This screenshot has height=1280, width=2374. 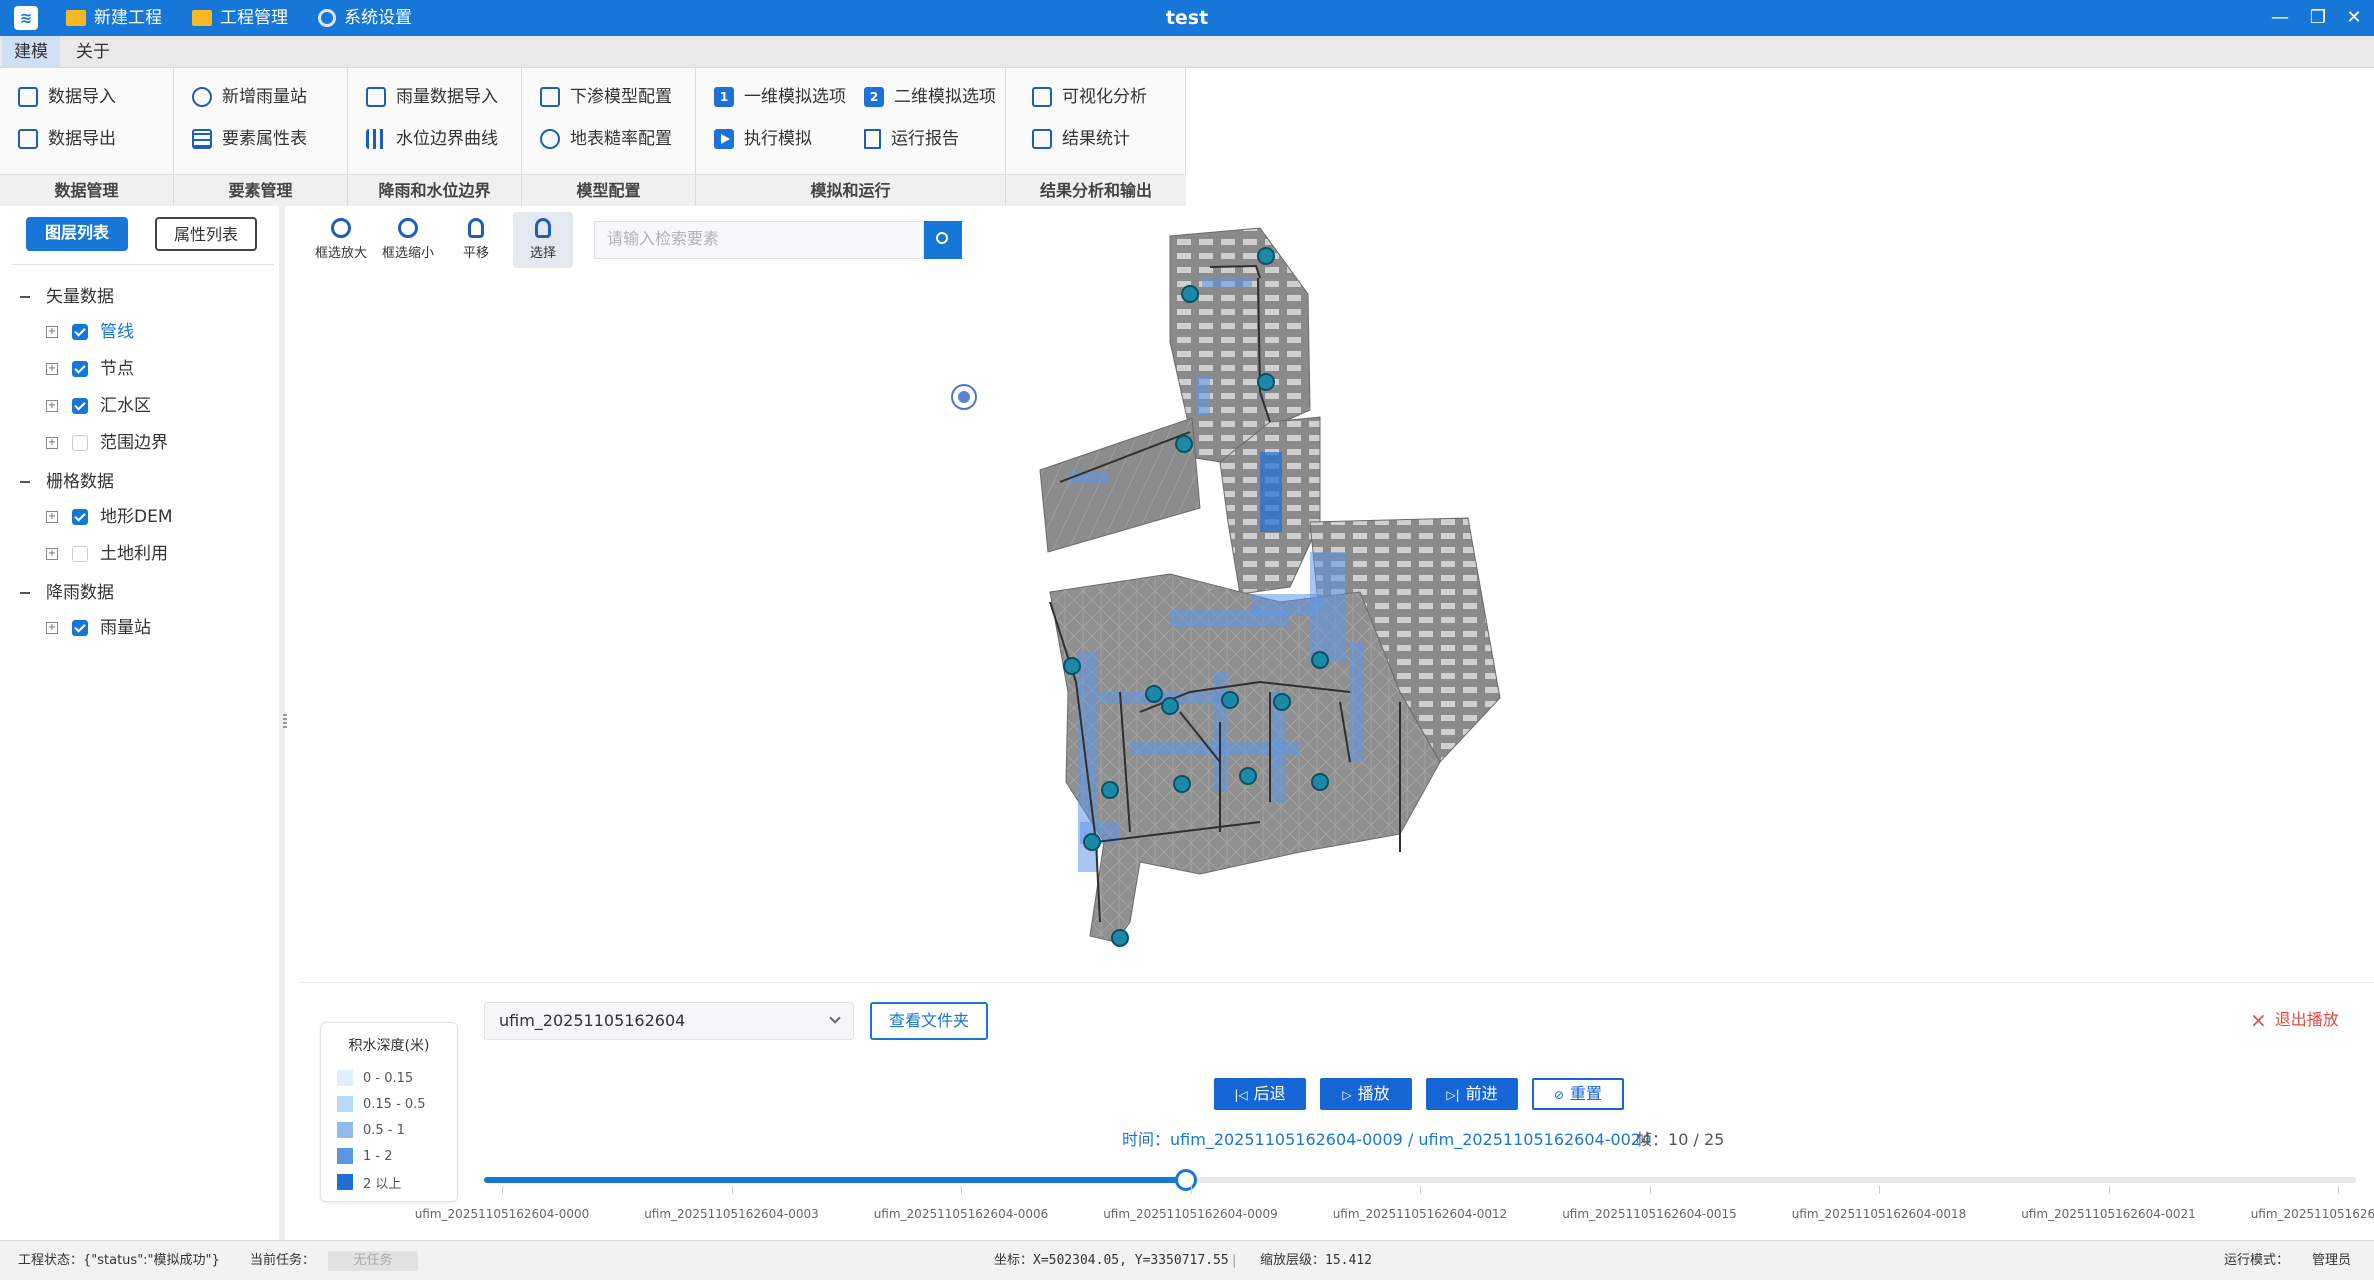 What do you see at coordinates (2354, 18) in the screenshot?
I see `close-icon: ✕` at bounding box center [2354, 18].